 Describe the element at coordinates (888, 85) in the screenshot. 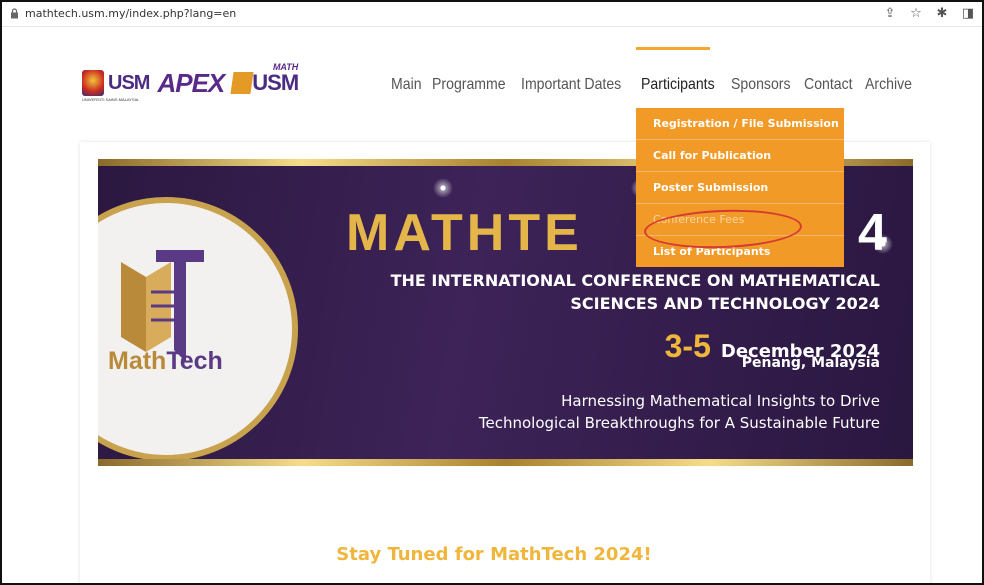

I see `nav-item-archive: Archive` at that location.